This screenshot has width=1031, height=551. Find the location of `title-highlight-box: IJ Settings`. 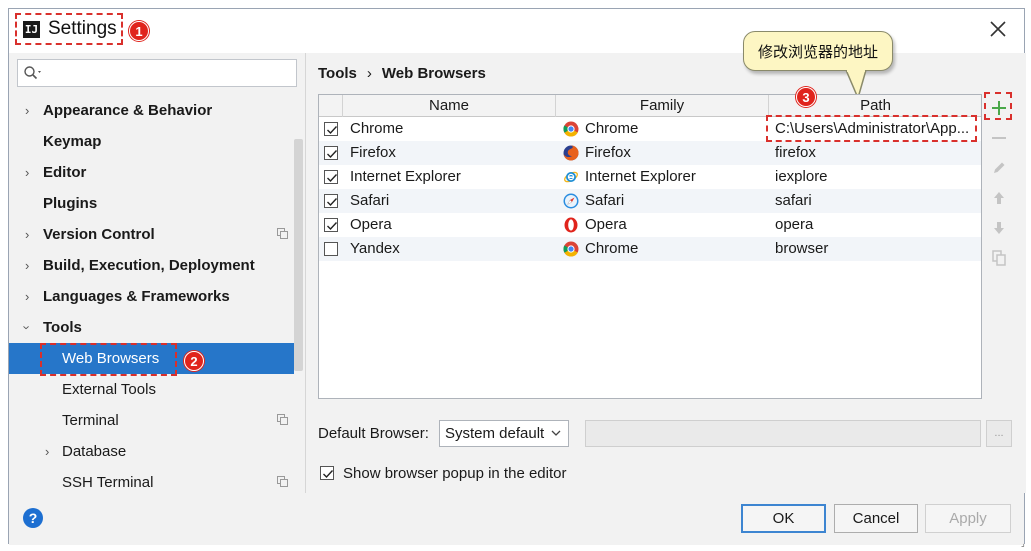

title-highlight-box: IJ Settings is located at coordinates (69, 29).